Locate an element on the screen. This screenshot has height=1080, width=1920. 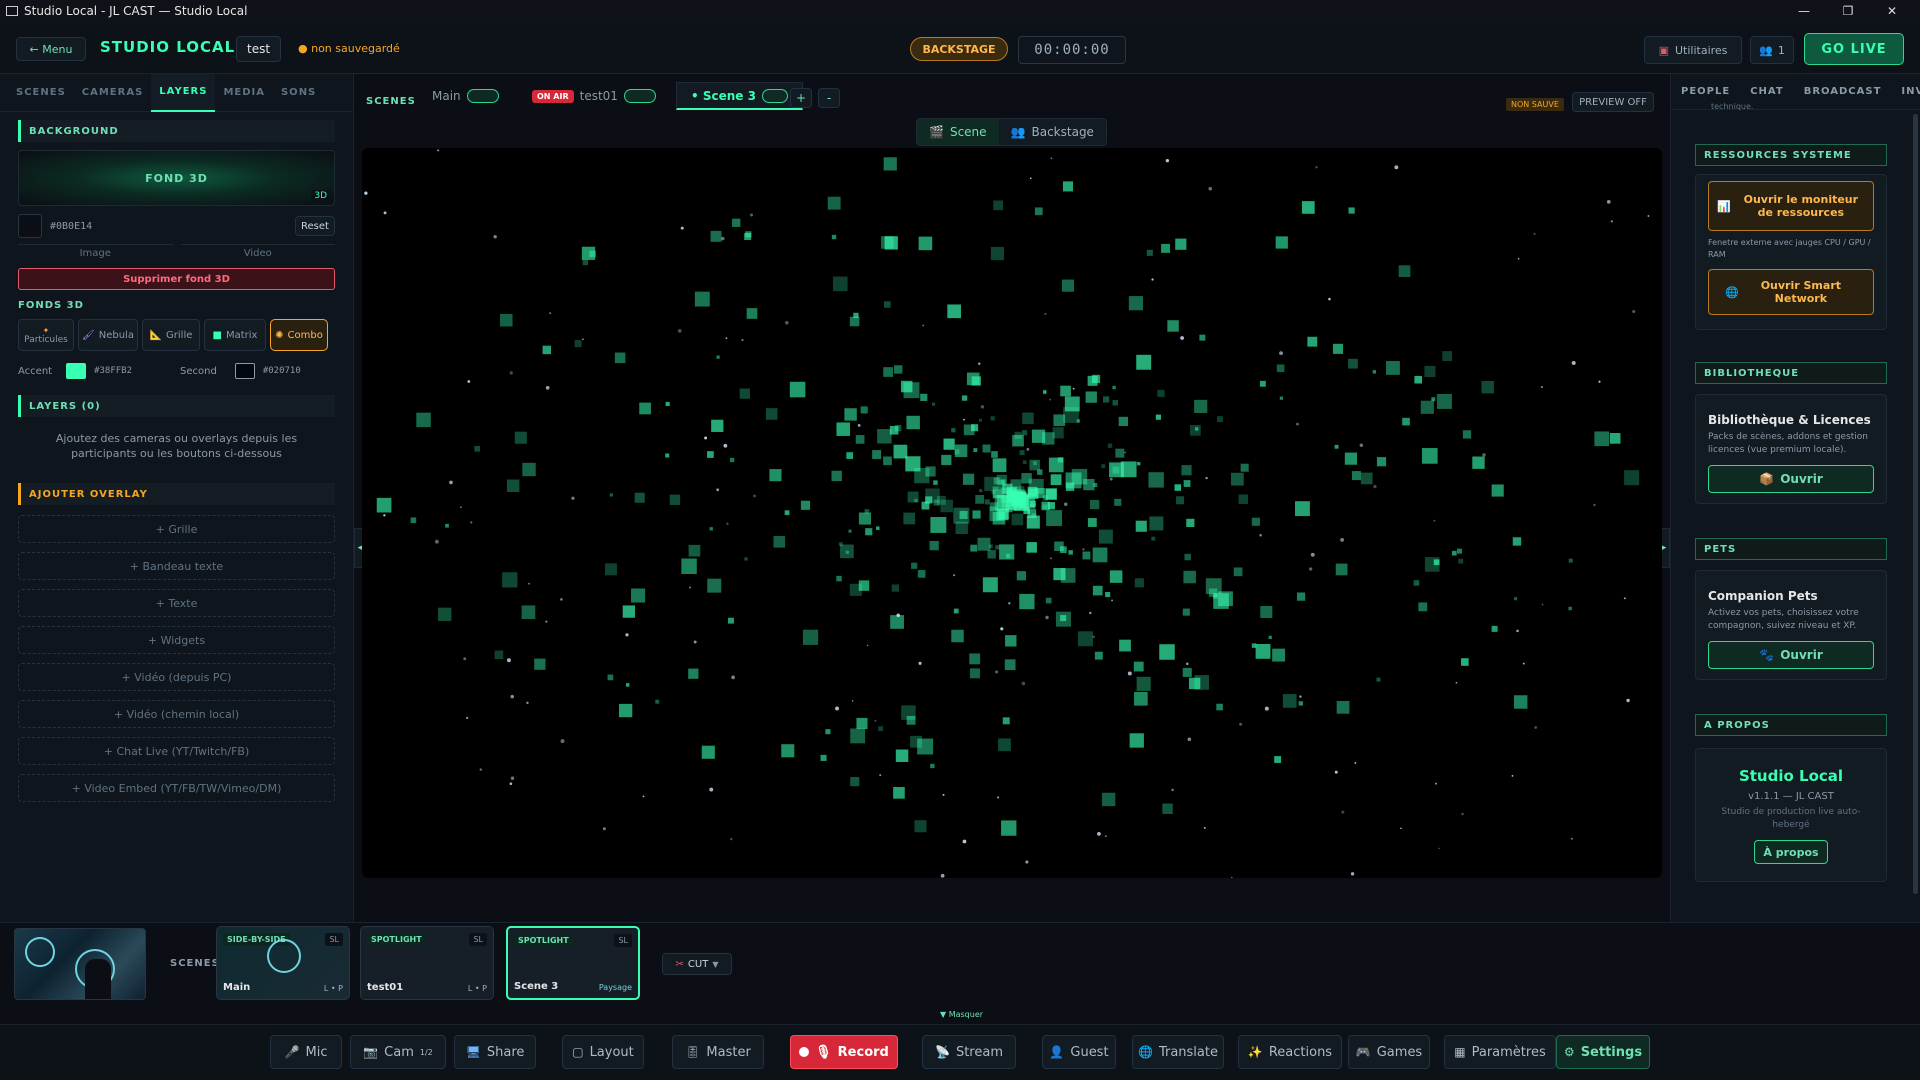
pets-open-button: 🐾 Ouvrir is located at coordinates (1791, 655).